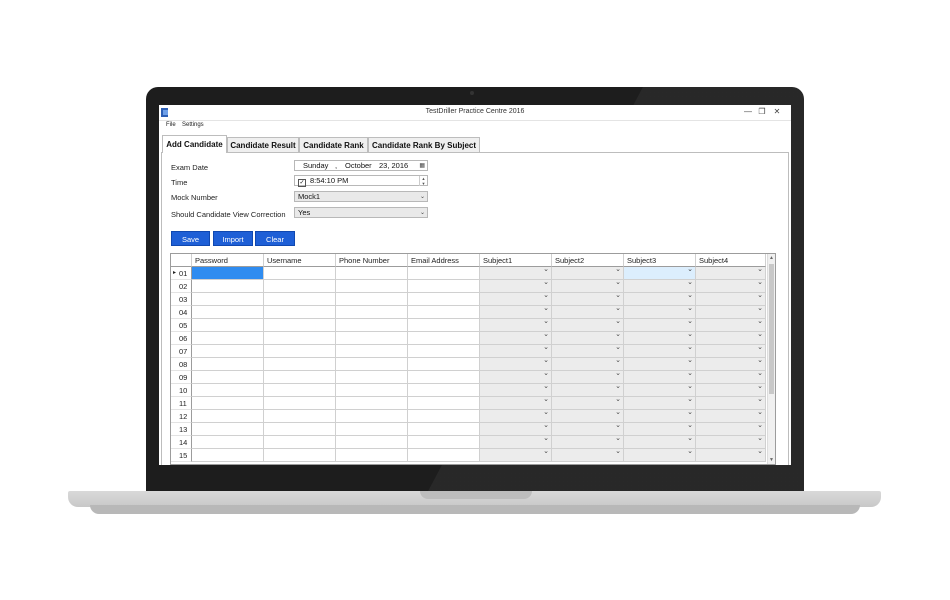 Image resolution: width=950 pixels, height=600 pixels. Describe the element at coordinates (333, 144) in the screenshot. I see `tab-candidate-rank: Candidate Rank` at that location.